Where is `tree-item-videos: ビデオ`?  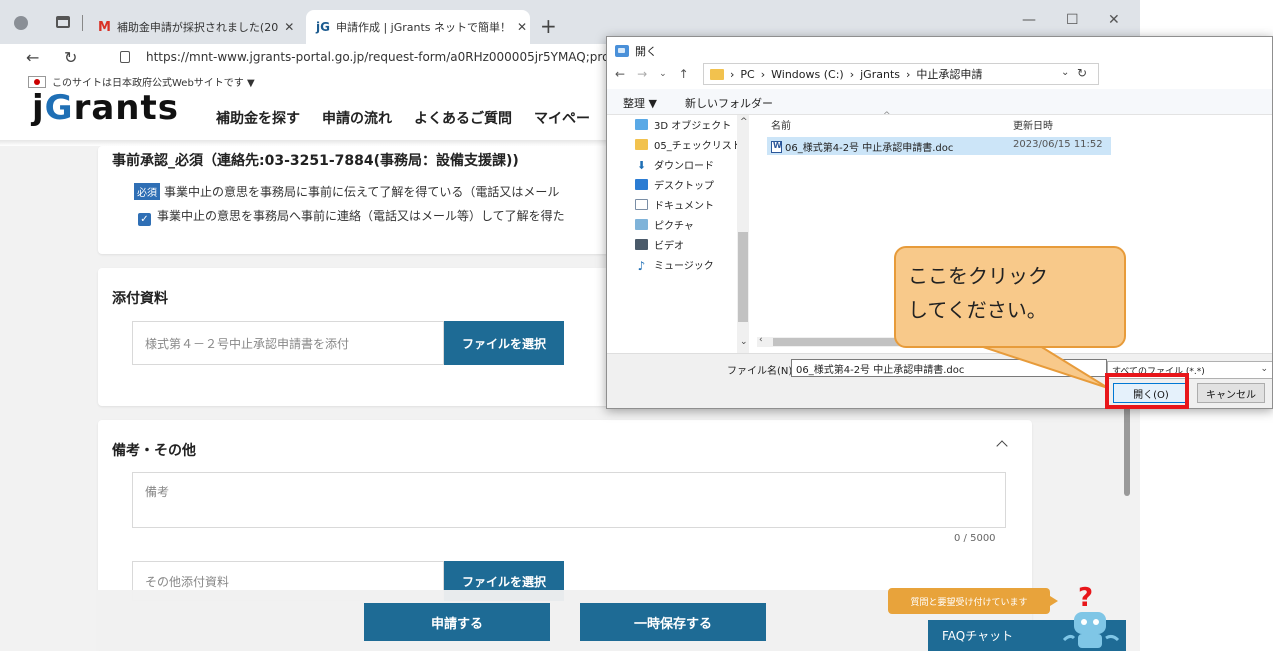
tree-item-videos: ビデオ is located at coordinates (659, 244).